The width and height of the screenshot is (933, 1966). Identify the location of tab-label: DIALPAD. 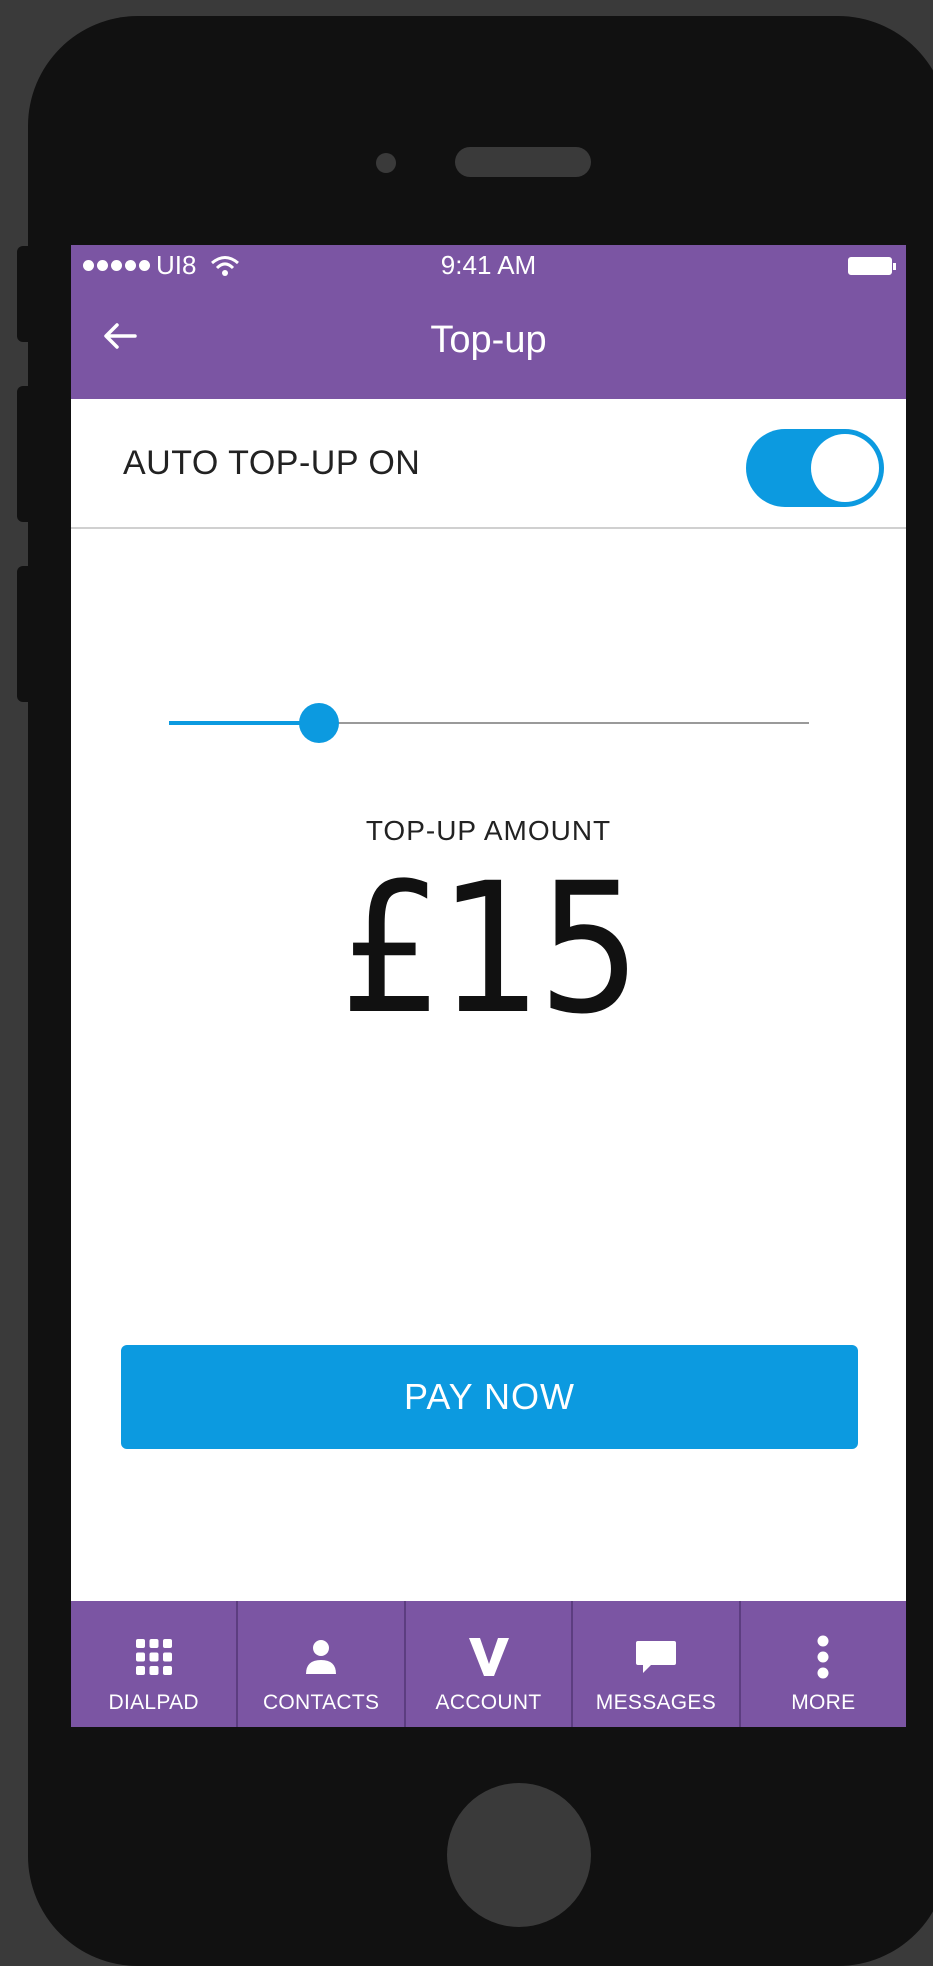
(153, 1702).